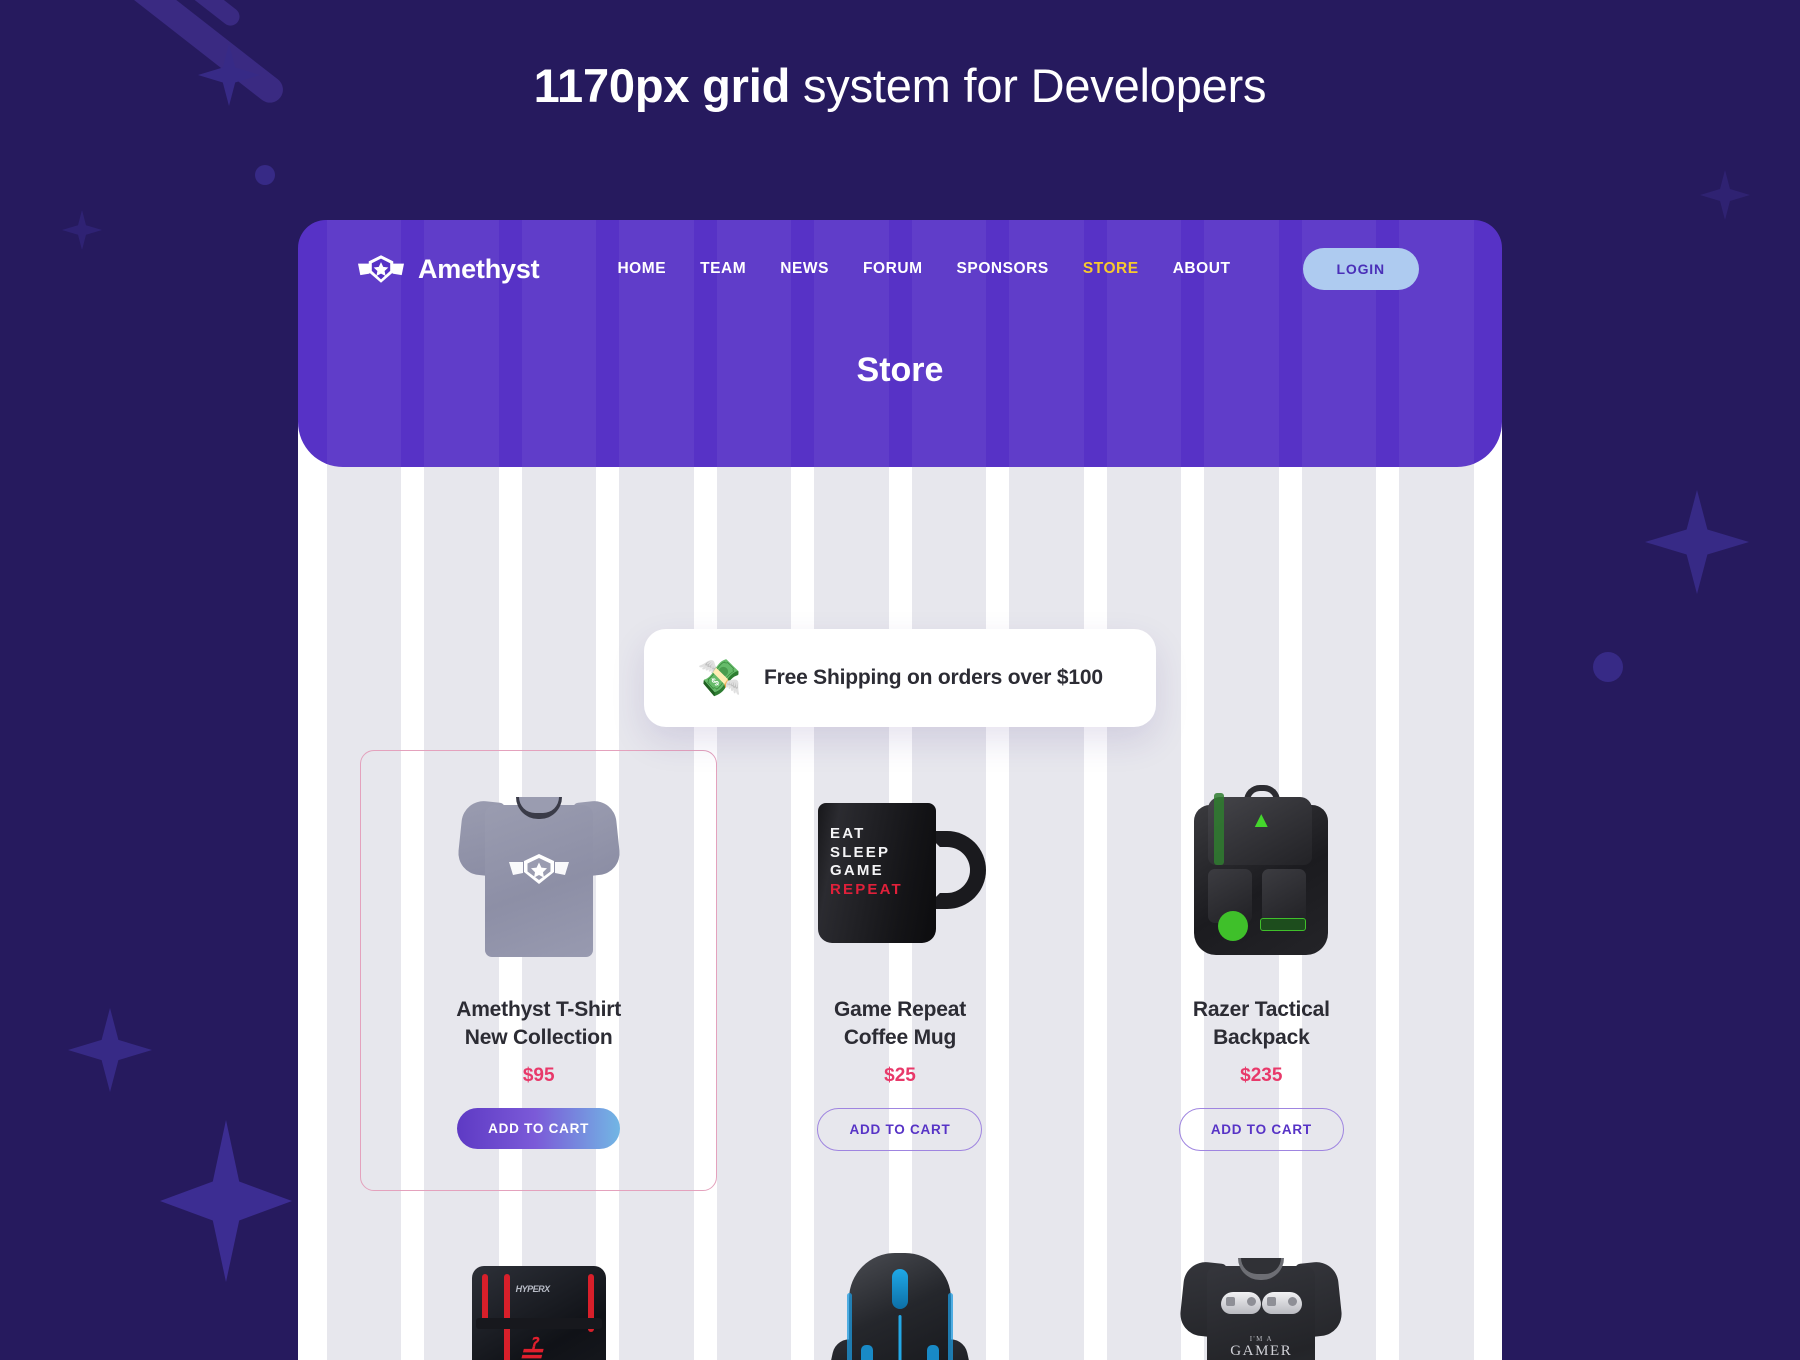 The image size is (1800, 1360). Describe the element at coordinates (641, 269) in the screenshot. I see `nav-item-home: HOME` at that location.